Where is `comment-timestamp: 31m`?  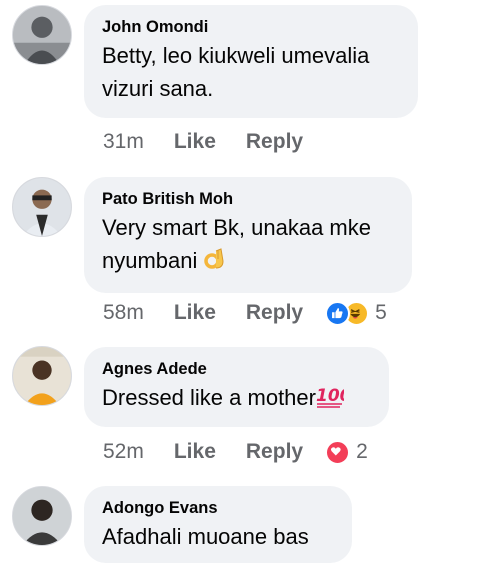 comment-timestamp: 31m is located at coordinates (123, 142).